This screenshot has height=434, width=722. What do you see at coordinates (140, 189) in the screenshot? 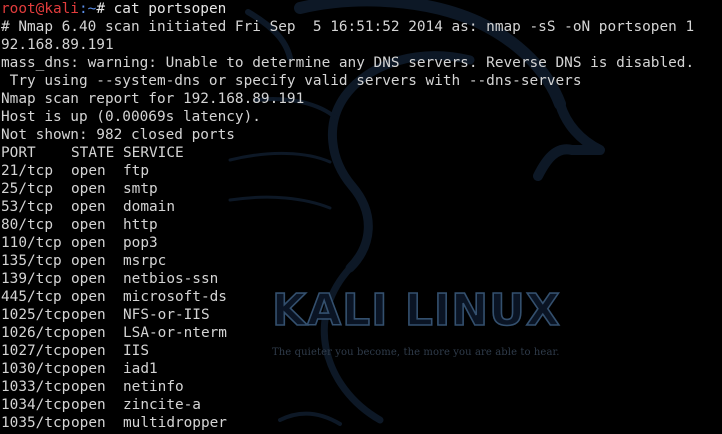
I see `service-cell: smtp` at bounding box center [140, 189].